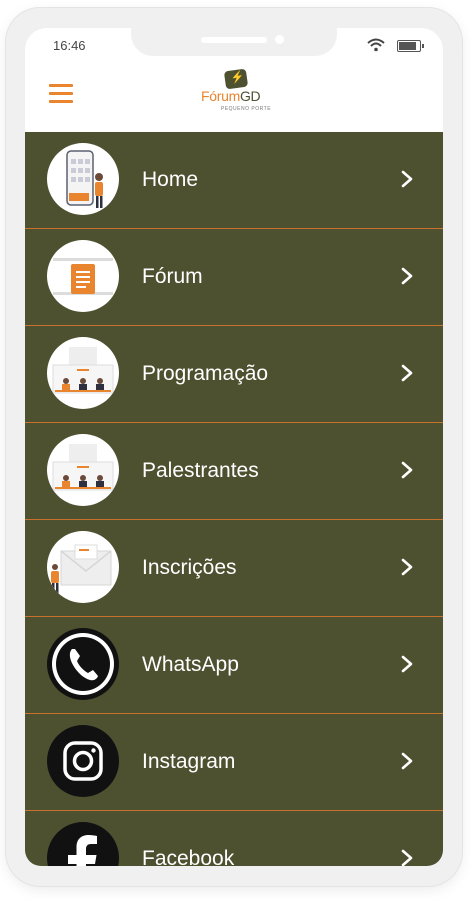 This screenshot has height=900, width=471. What do you see at coordinates (83, 373) in the screenshot?
I see `schedule-illustration-icon` at bounding box center [83, 373].